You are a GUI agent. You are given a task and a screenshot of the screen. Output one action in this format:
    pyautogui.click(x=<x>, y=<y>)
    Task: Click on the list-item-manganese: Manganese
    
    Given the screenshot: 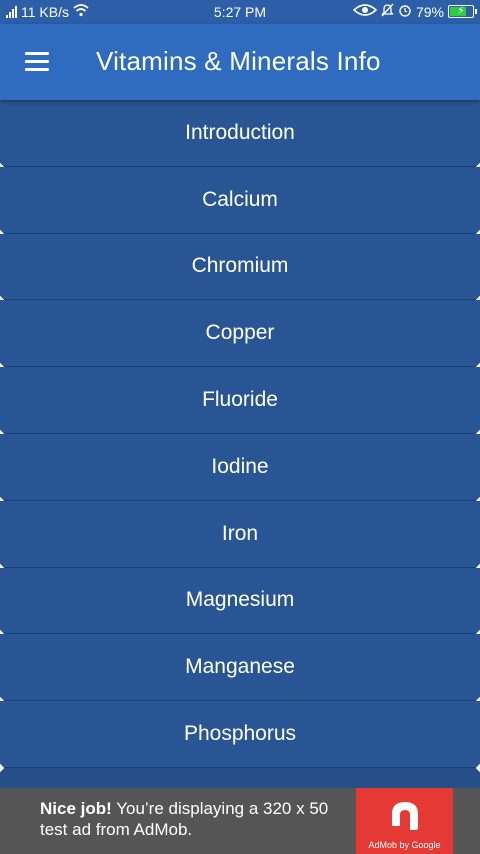 What is the action you would take?
    pyautogui.click(x=240, y=668)
    